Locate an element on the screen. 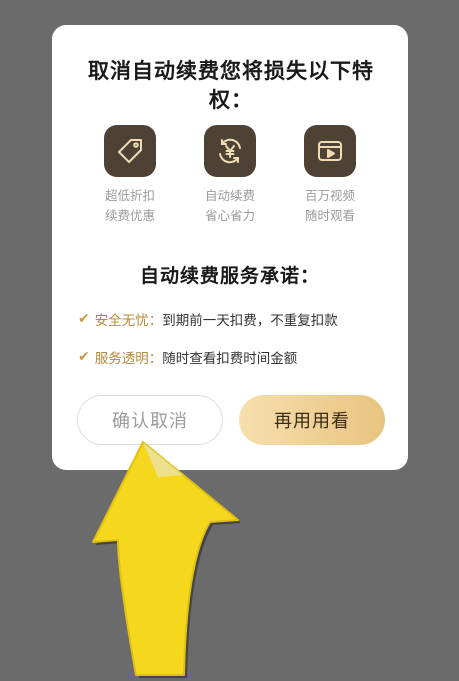 This screenshot has width=459, height=681. perk-discount: 超低折扣 续费优惠 is located at coordinates (130, 175).